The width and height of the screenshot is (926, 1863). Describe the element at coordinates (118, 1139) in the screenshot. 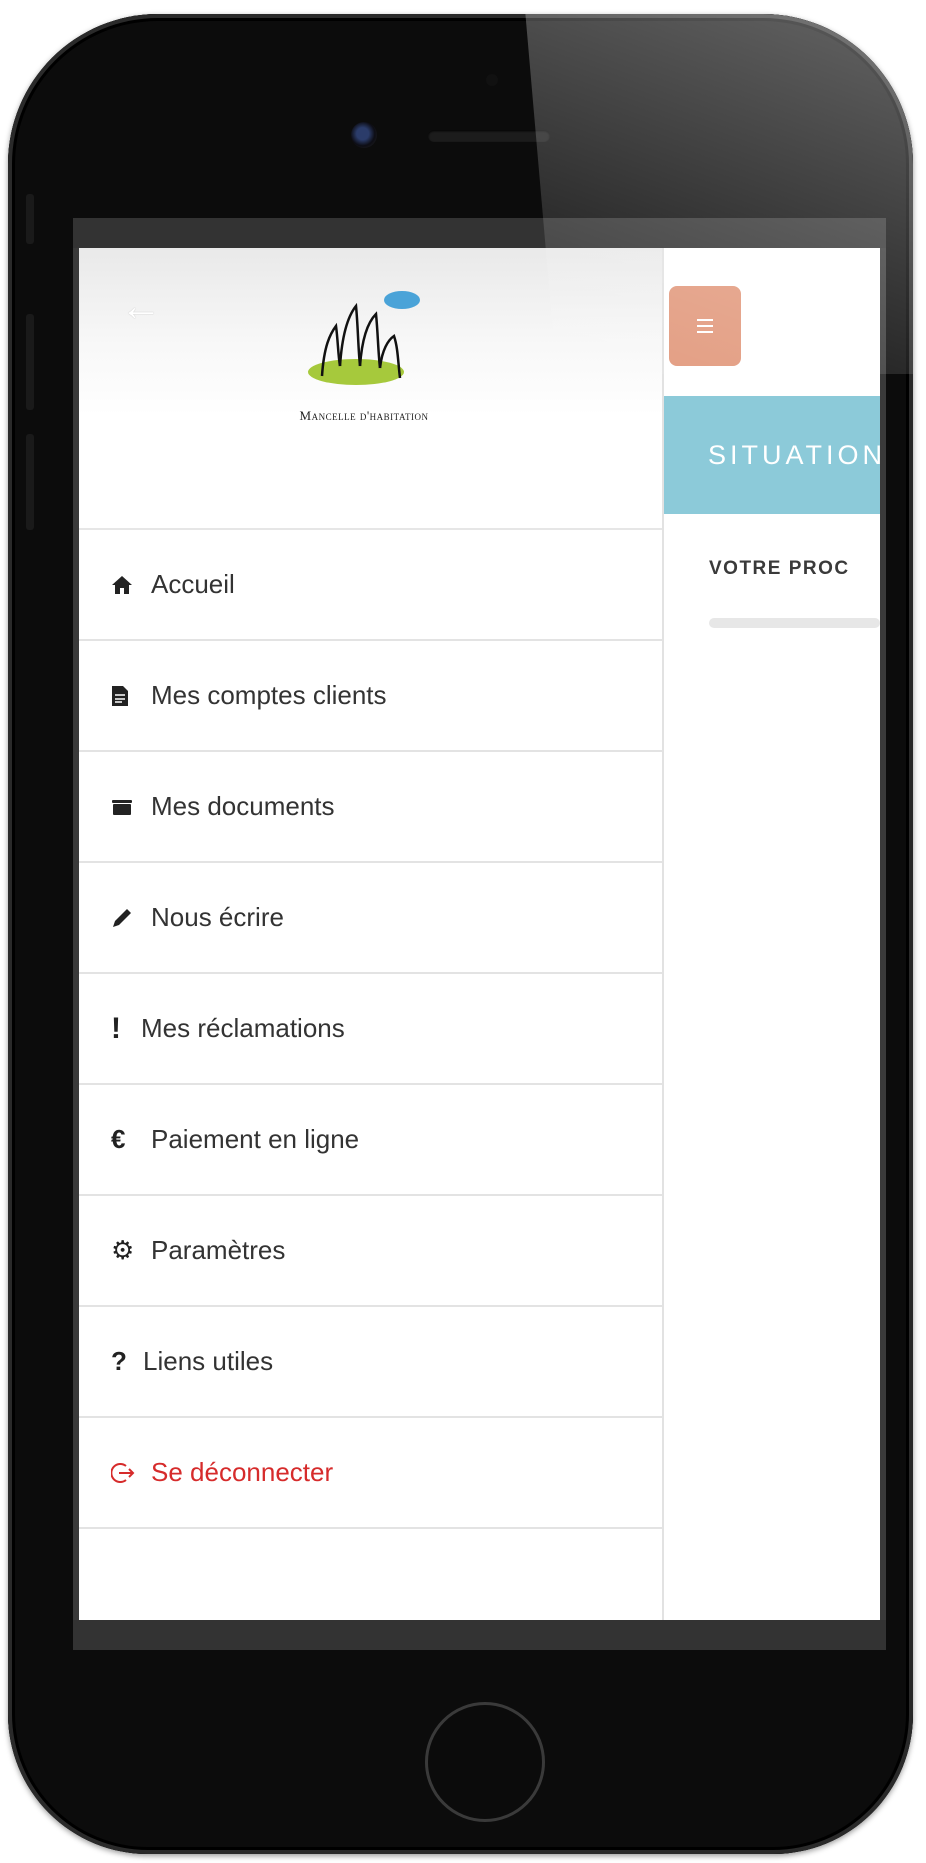

I see `euro-icon: €` at that location.